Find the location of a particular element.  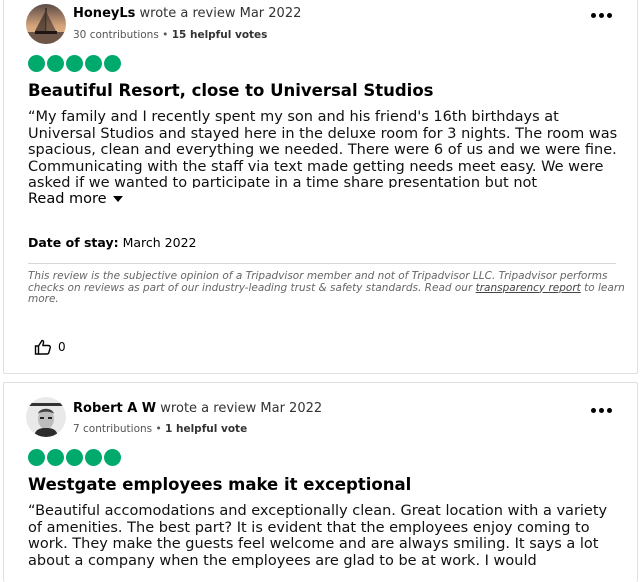

thumbs-up-icon is located at coordinates (42, 347).